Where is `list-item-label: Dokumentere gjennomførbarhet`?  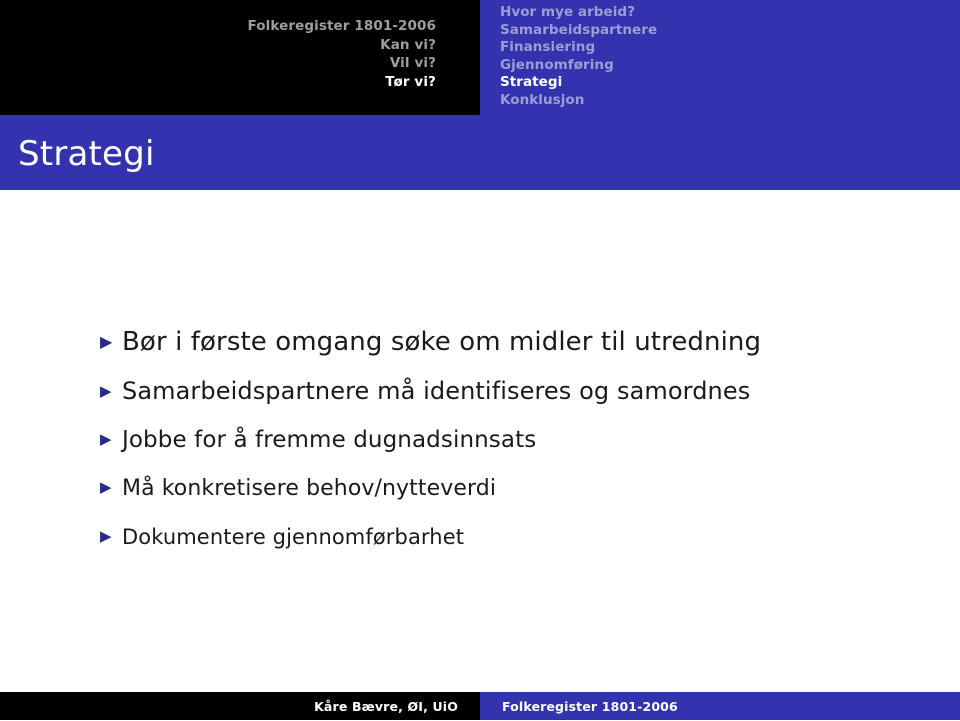 list-item-label: Dokumentere gjennomførbarhet is located at coordinates (293, 537).